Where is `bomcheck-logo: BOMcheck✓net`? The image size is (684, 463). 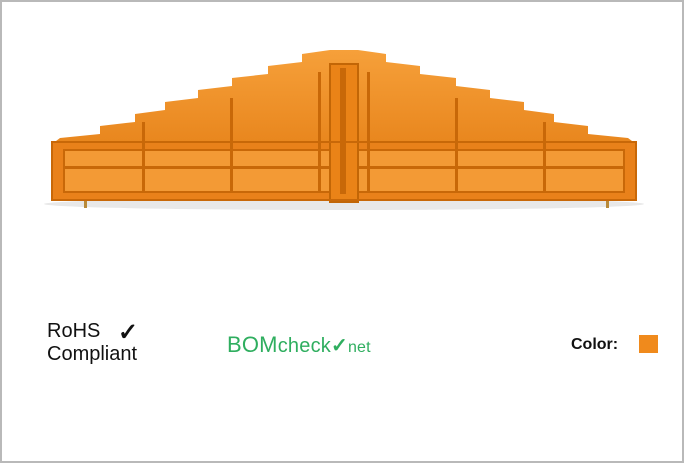 bomcheck-logo: BOMcheck✓net is located at coordinates (299, 345).